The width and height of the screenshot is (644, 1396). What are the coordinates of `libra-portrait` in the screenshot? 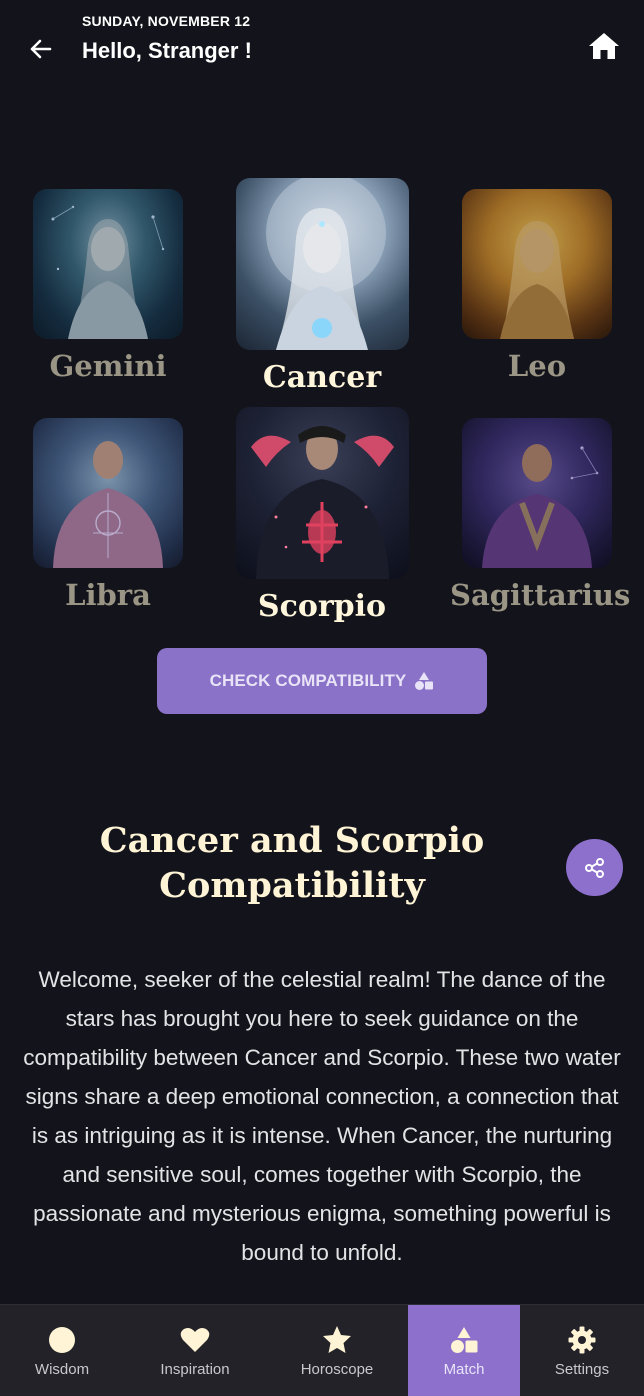 It's located at (108, 493).